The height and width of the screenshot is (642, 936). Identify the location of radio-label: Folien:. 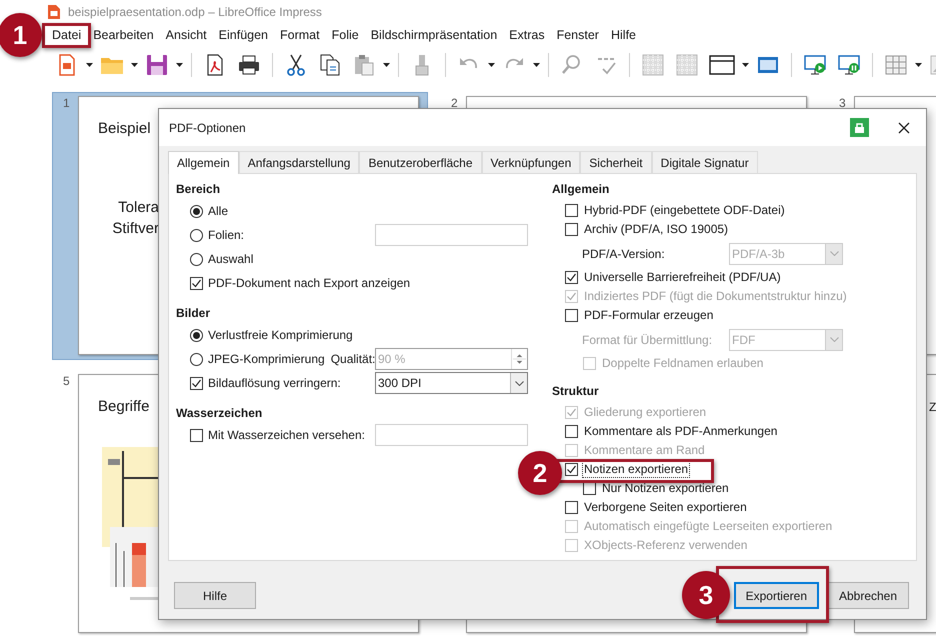
(226, 235).